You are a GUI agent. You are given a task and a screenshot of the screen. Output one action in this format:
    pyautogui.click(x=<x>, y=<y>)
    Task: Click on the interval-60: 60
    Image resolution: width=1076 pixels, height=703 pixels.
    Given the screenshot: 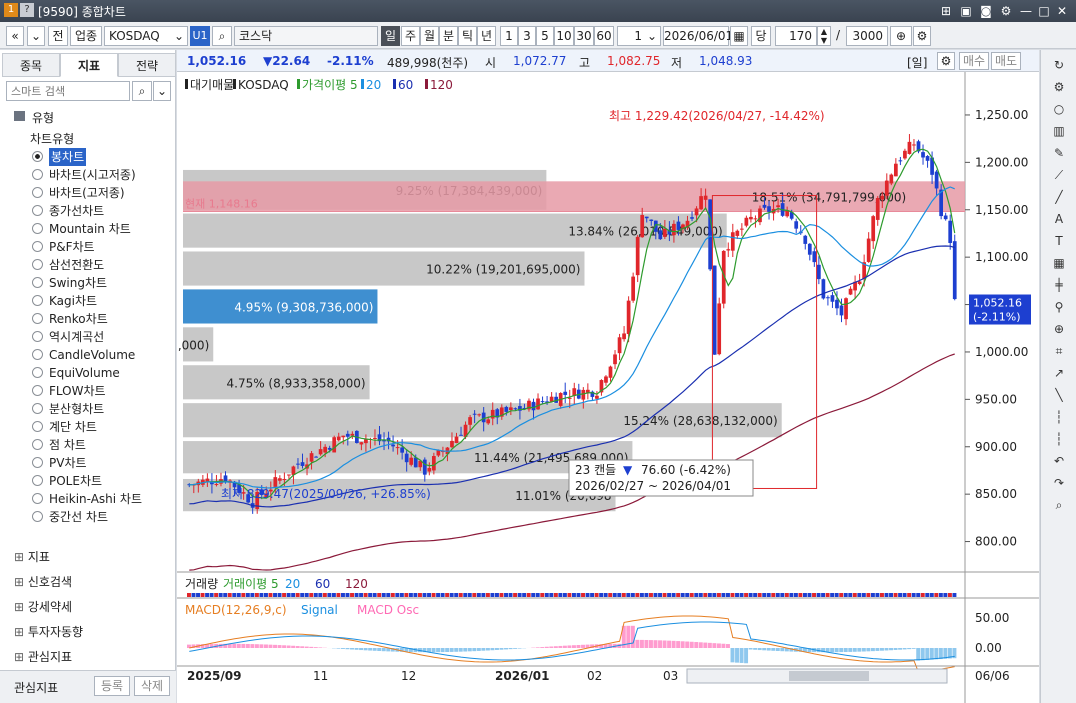 What is the action you would take?
    pyautogui.click(x=604, y=36)
    